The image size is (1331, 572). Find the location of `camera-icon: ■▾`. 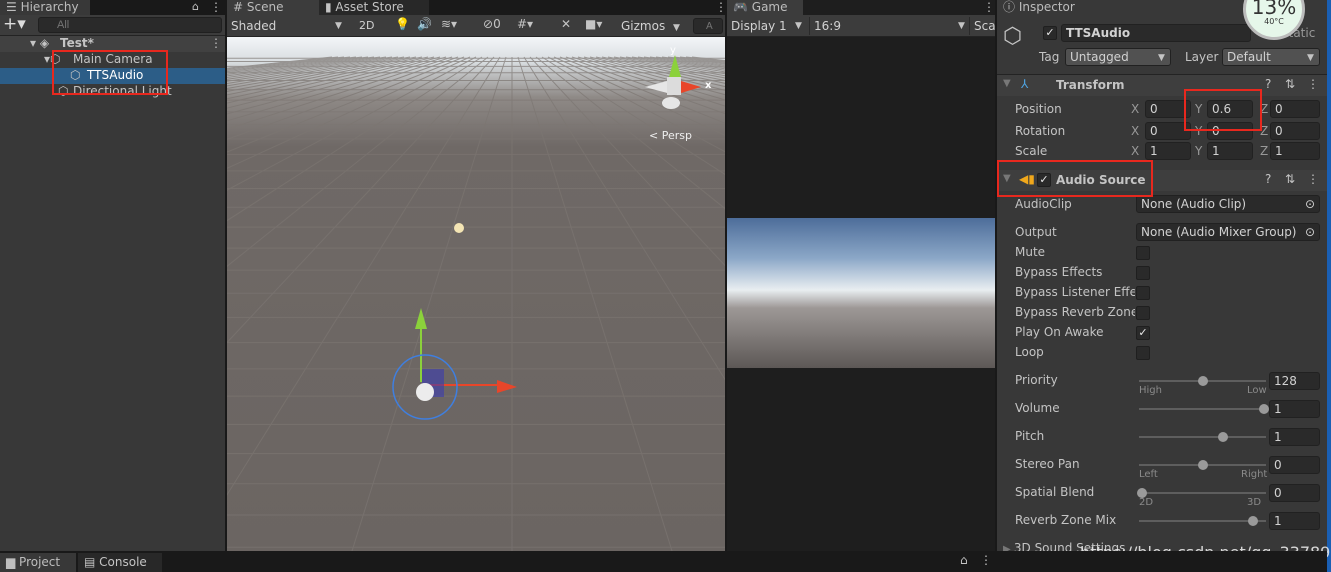

camera-icon: ■▾ is located at coordinates (593, 24).